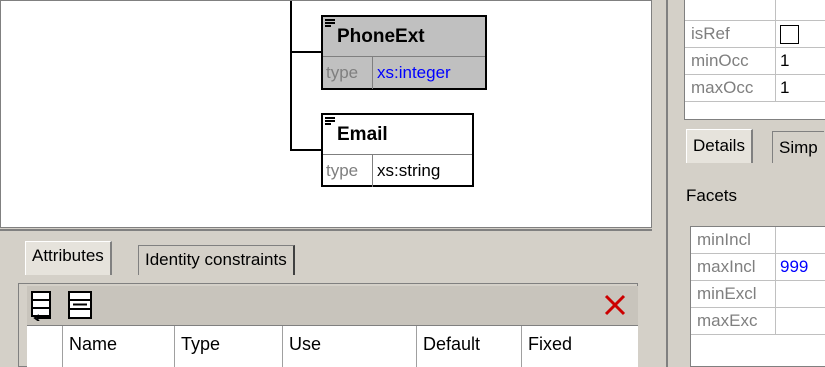 The height and width of the screenshot is (367, 825). Describe the element at coordinates (755, 88) in the screenshot. I see `grid-row-maxocc: maxOcc 1` at that location.